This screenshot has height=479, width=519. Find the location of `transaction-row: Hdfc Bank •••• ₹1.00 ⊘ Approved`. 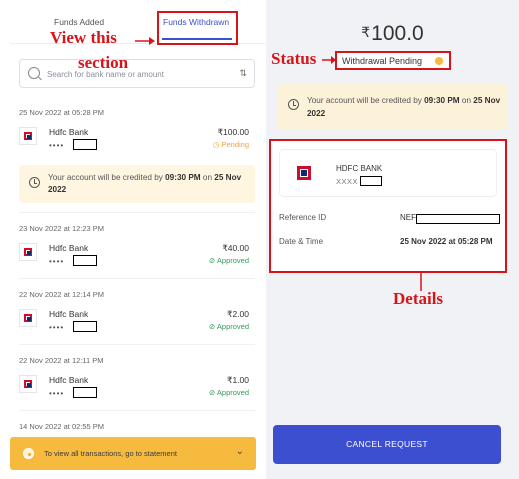

transaction-row: Hdfc Bank •••• ₹1.00 ⊘ Approved is located at coordinates (137, 395).